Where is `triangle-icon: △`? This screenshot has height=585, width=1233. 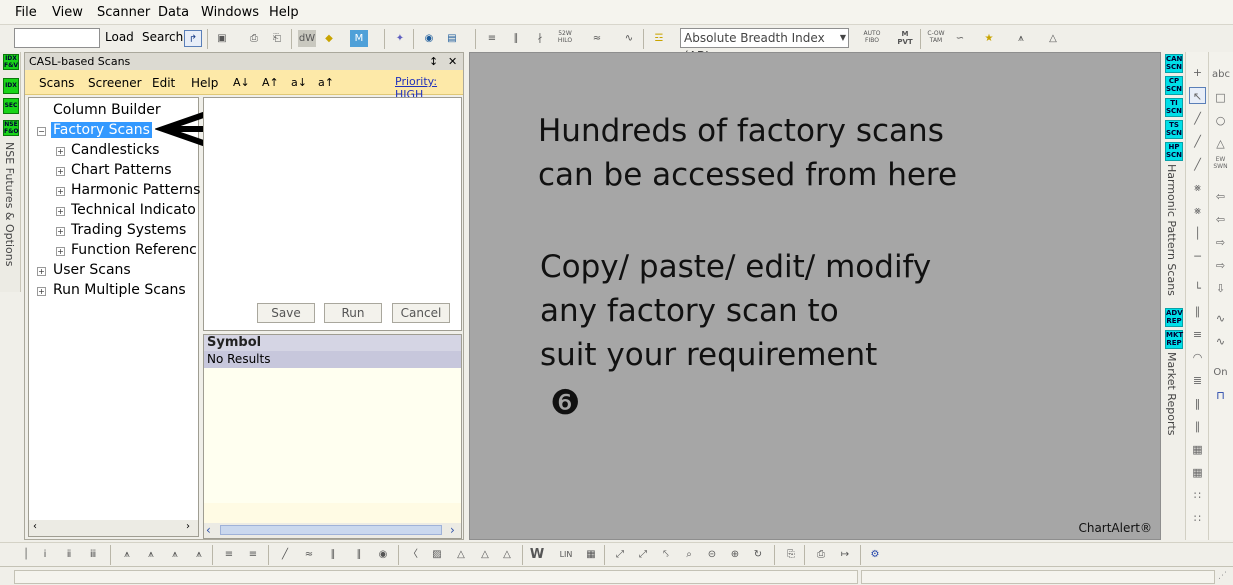
triangle-icon: △ is located at coordinates (1053, 38).